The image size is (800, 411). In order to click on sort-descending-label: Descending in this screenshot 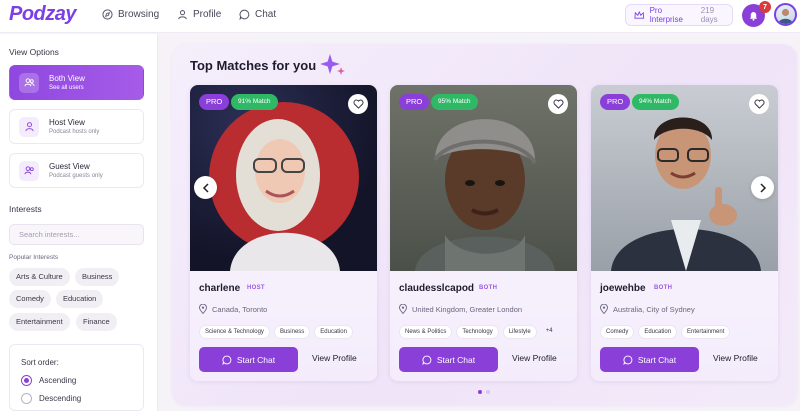, I will do `click(60, 398)`.